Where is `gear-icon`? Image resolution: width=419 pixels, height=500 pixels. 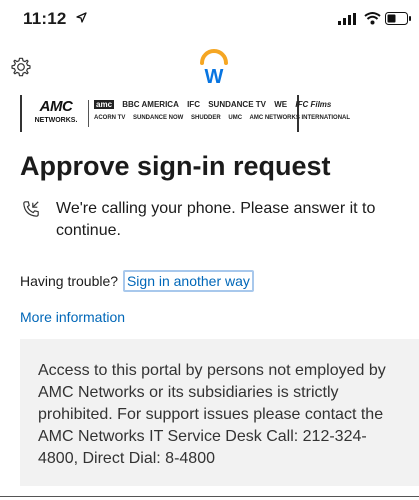
gear-icon is located at coordinates (21, 67).